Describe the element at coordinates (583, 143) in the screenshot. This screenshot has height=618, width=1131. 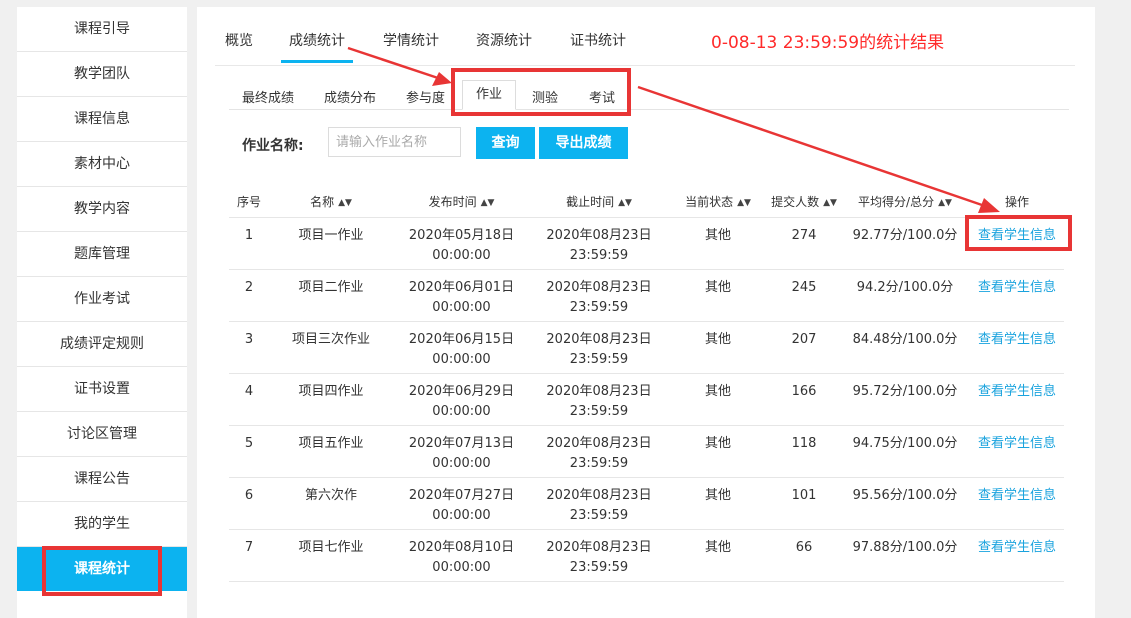
I see `export-scores-button: 导出成绩` at that location.